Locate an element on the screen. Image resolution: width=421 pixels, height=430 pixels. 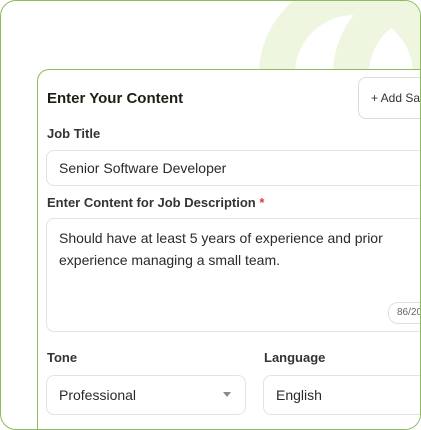
language-selected-value: English is located at coordinates (299, 395).